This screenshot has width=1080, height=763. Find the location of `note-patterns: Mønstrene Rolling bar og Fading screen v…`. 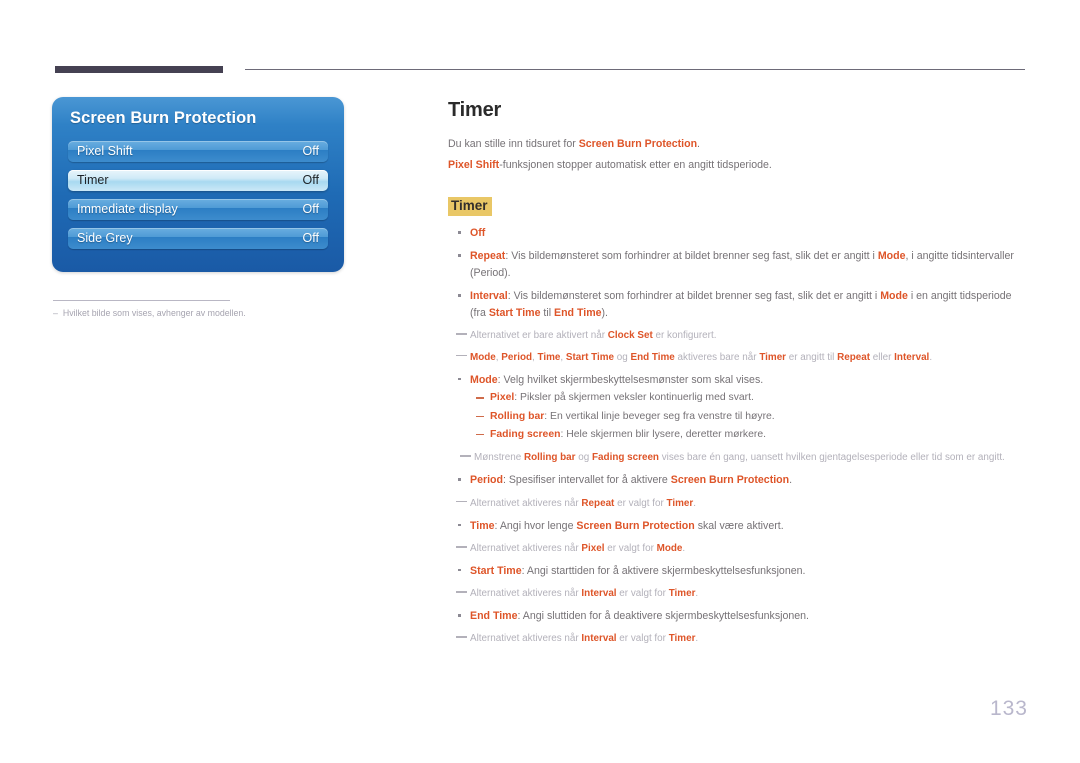

note-patterns: Mønstrene Rolling bar og Fading screen v… is located at coordinates (737, 458).